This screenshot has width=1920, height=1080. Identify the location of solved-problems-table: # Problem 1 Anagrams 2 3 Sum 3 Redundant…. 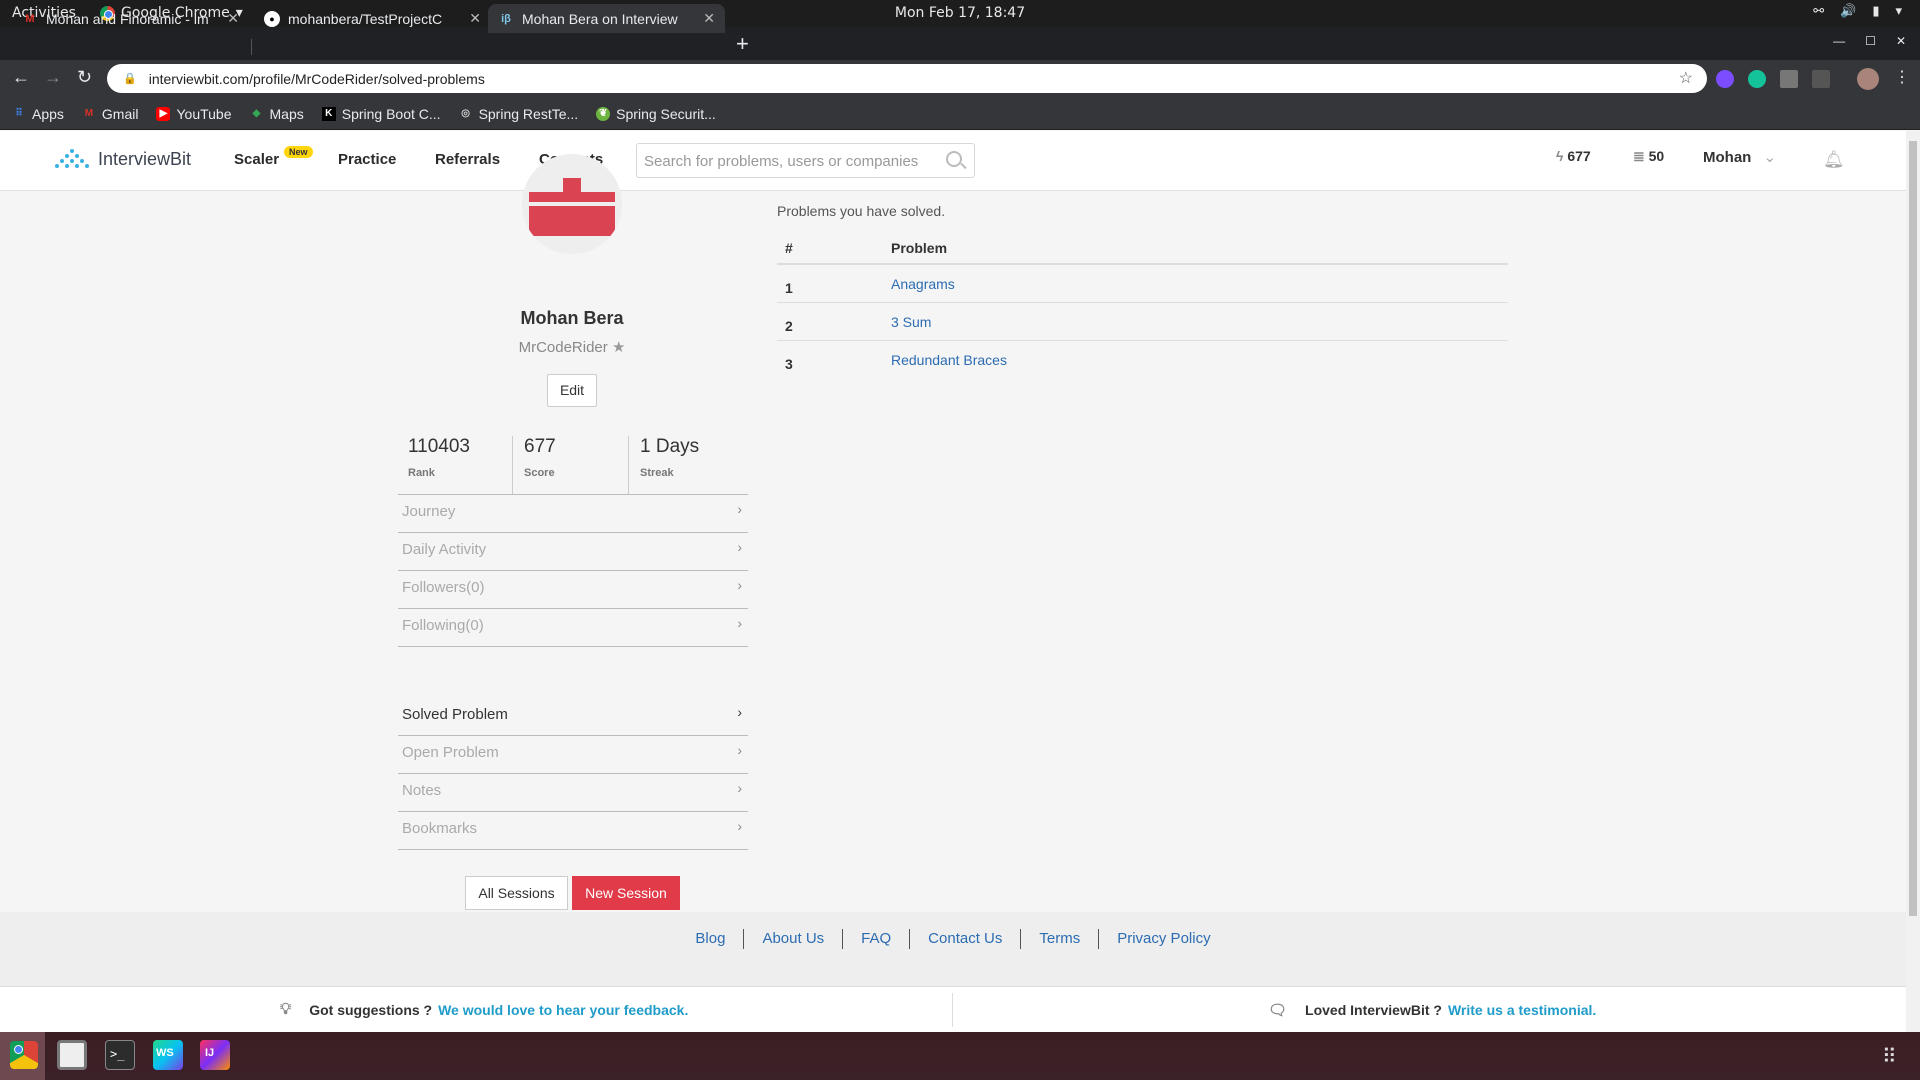
(1142, 304).